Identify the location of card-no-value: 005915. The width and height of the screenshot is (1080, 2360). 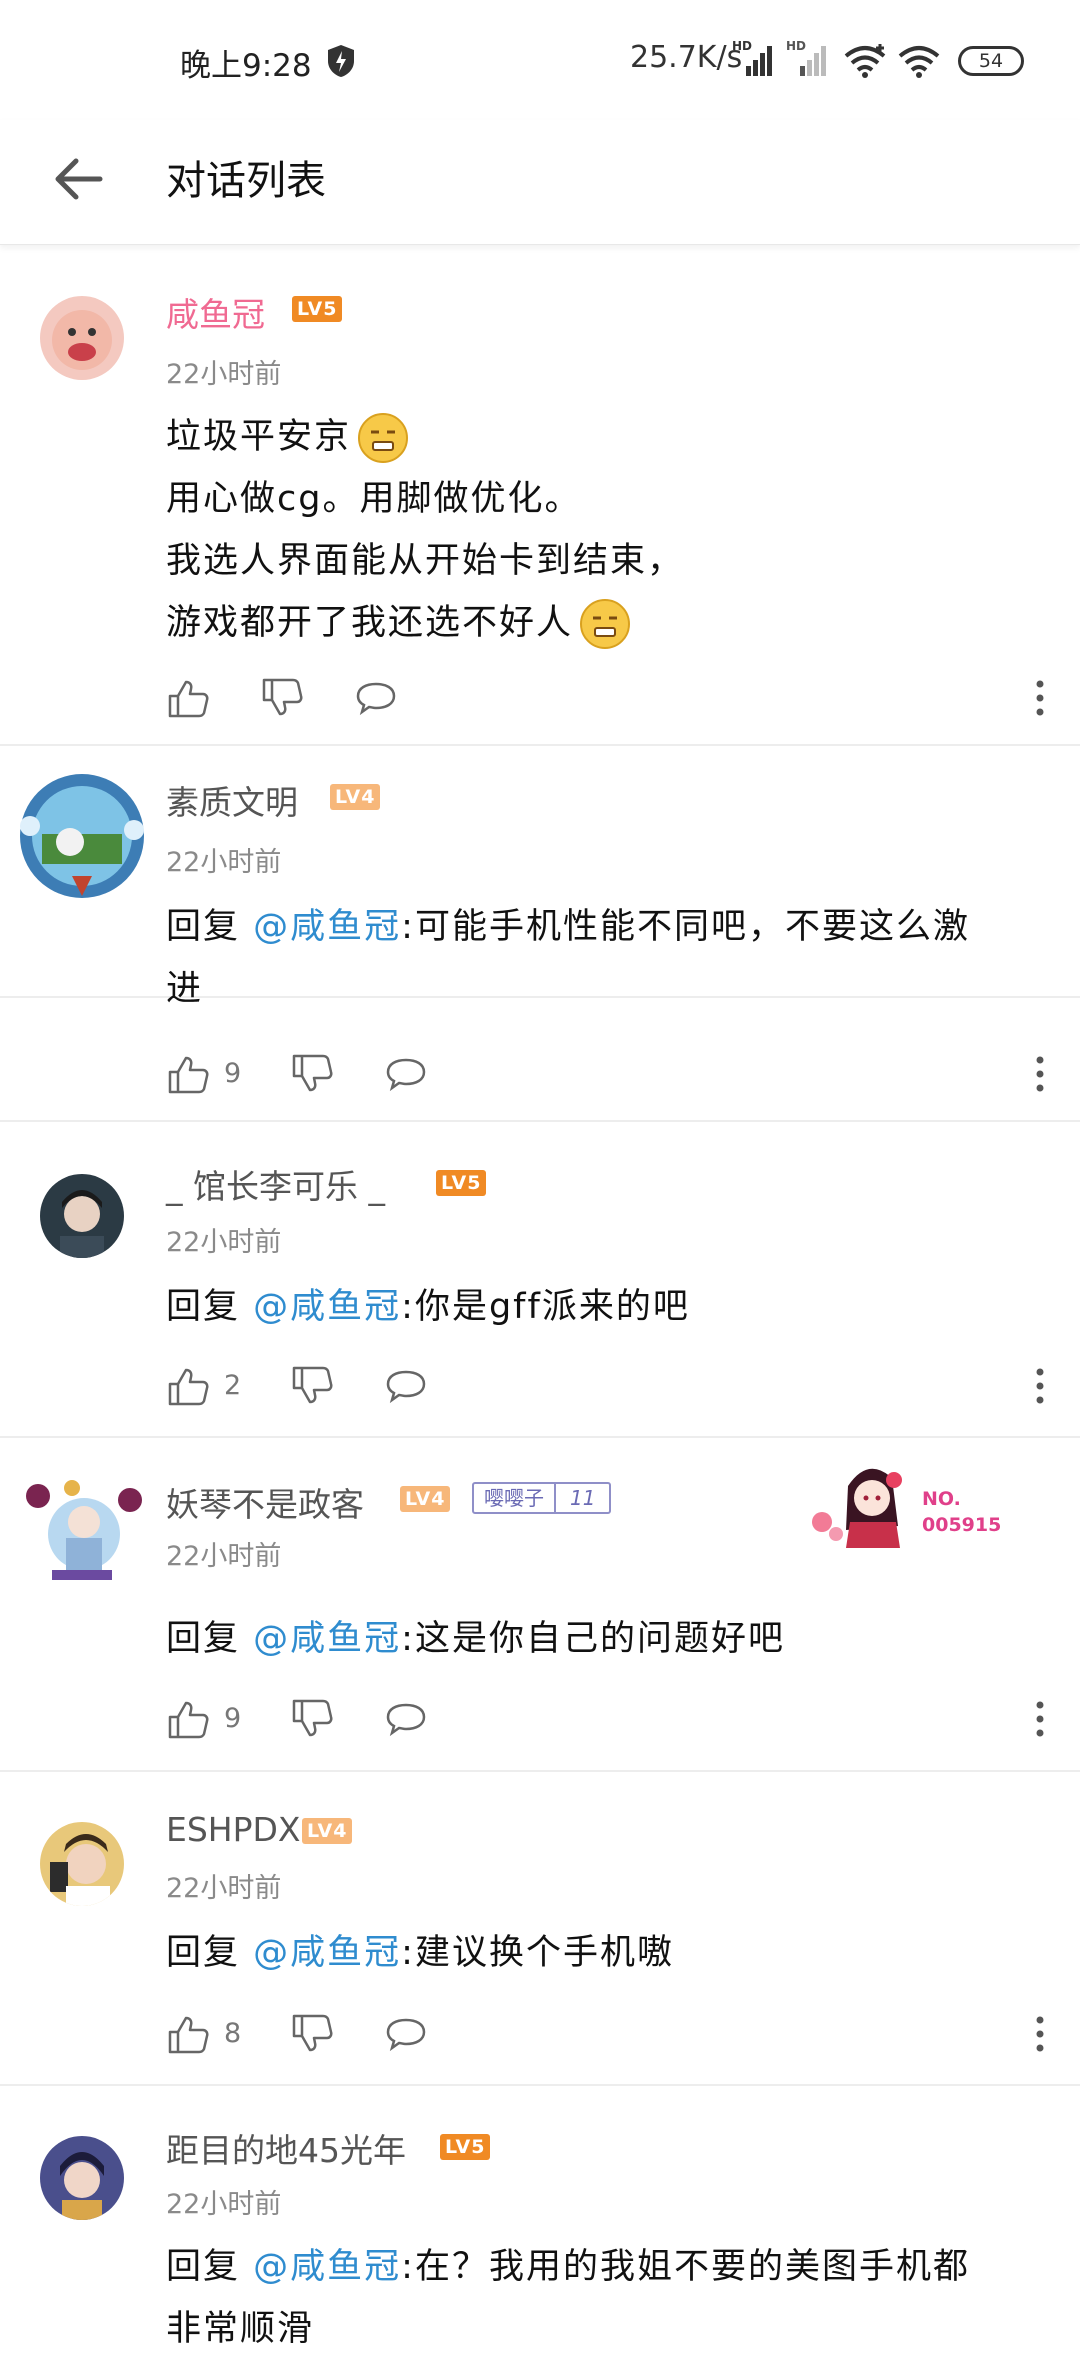
(962, 1525).